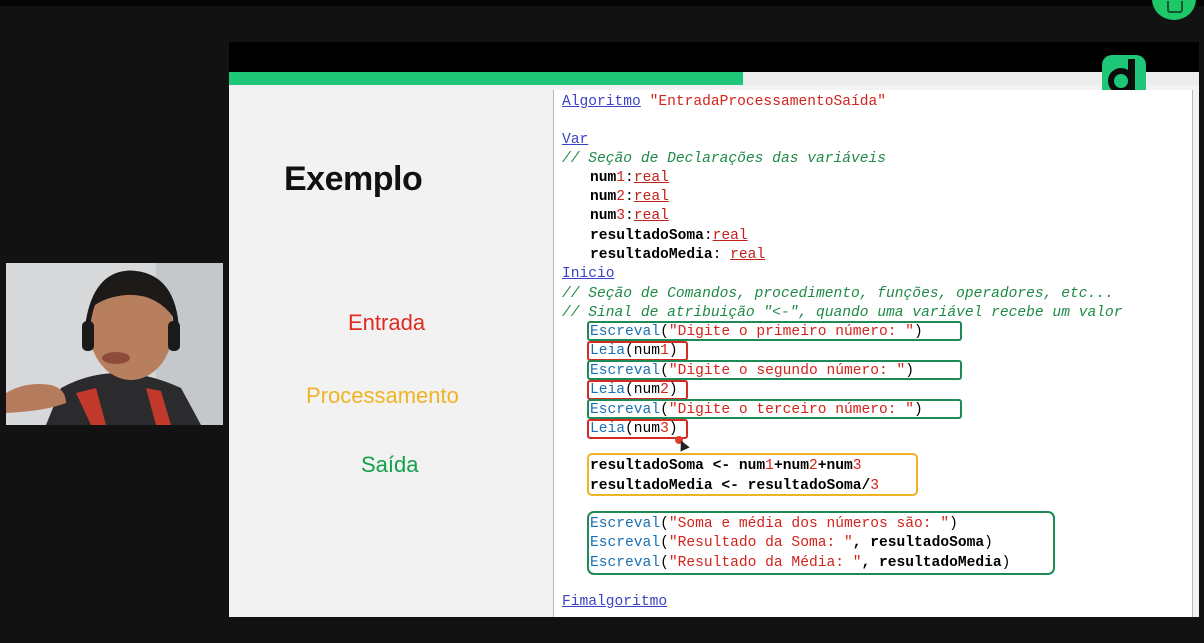  What do you see at coordinates (602, 3) in the screenshot?
I see `top-bar` at bounding box center [602, 3].